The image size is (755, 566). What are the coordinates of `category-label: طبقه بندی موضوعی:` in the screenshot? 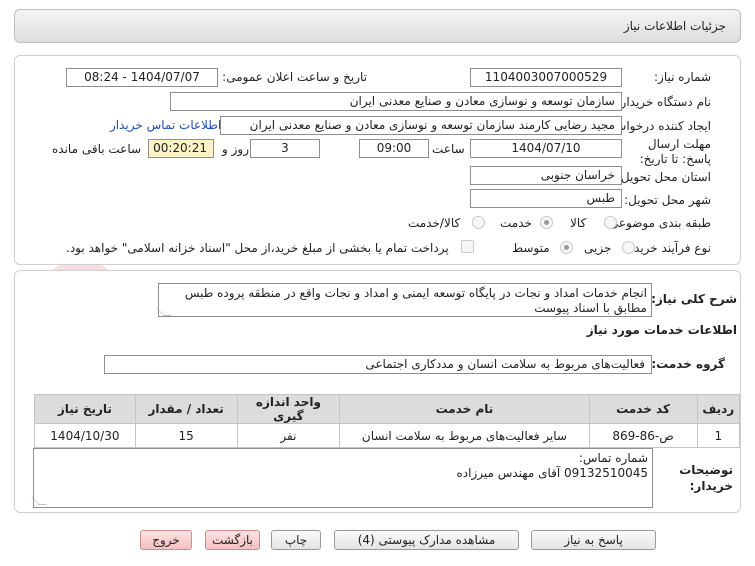 It's located at (657, 223).